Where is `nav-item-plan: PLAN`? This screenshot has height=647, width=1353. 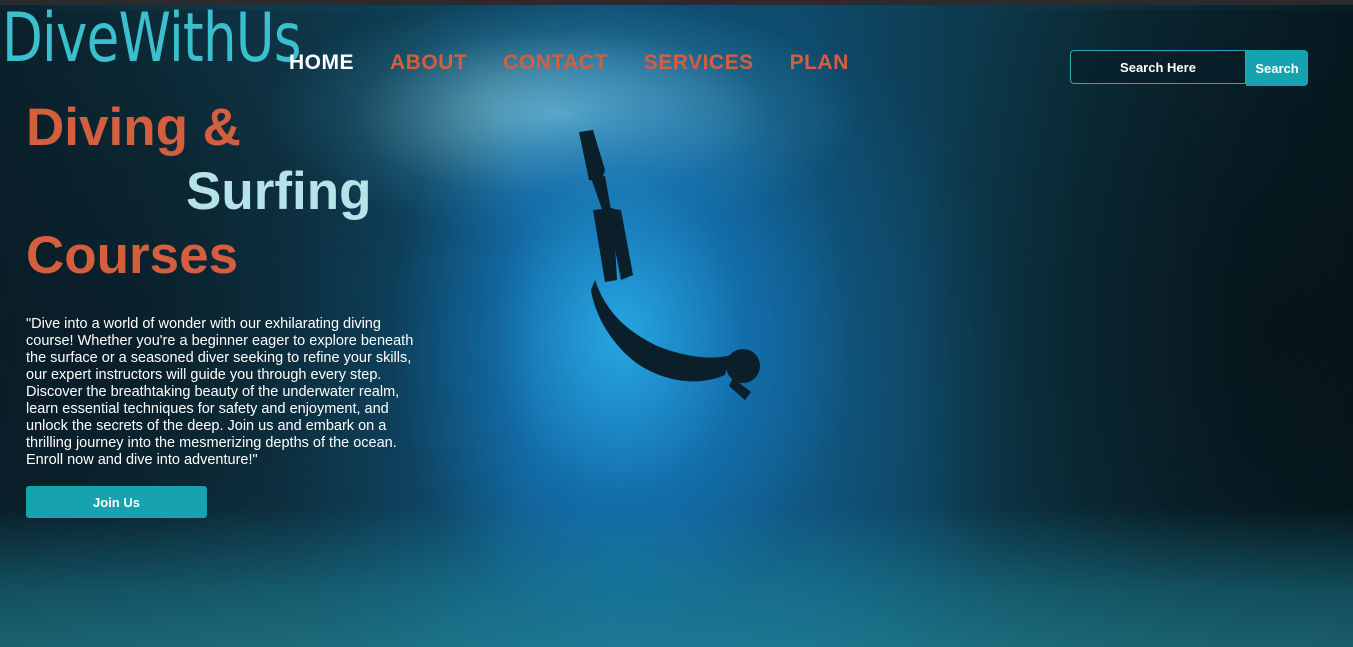
nav-item-plan: PLAN is located at coordinates (819, 63).